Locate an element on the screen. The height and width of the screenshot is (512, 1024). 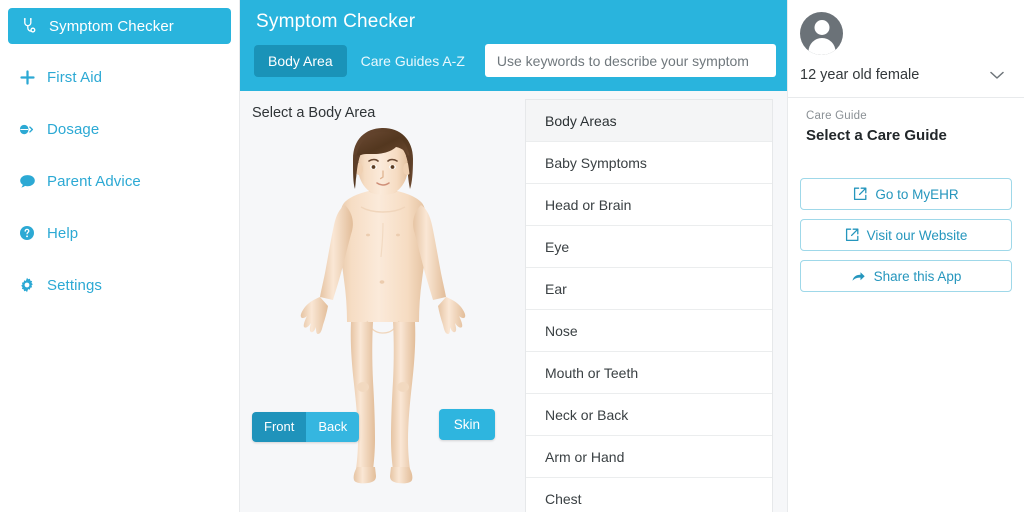
sidebar-item-parent-advice: Parent Advice is located at coordinates (119, 181).